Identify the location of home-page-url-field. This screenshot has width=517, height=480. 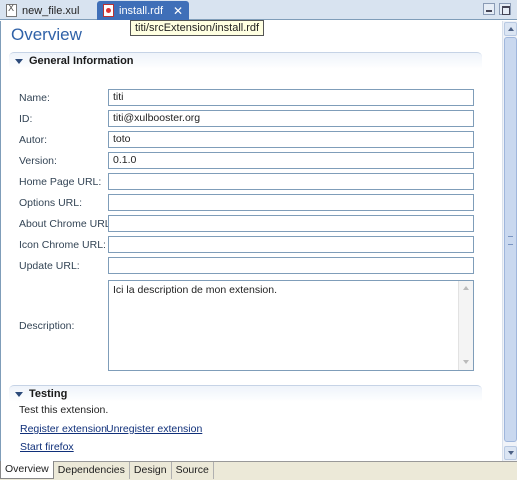
(291, 181).